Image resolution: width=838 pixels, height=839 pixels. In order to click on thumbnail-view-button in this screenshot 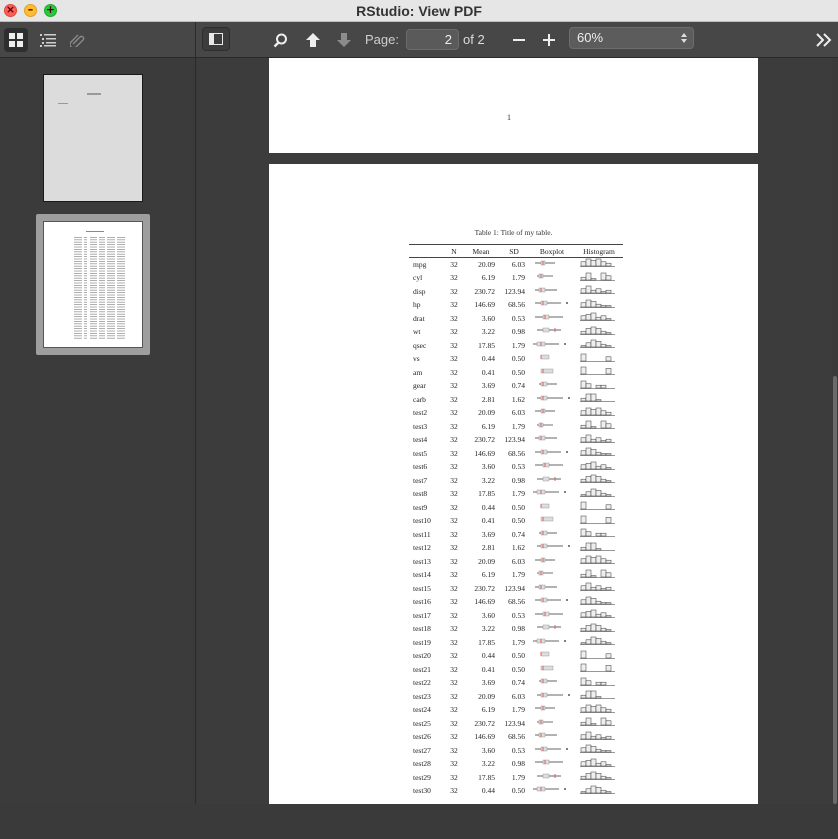, I will do `click(16, 40)`.